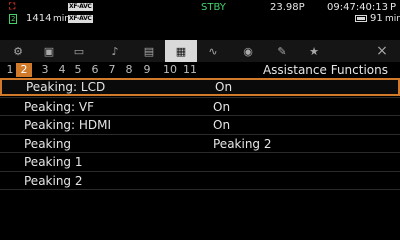 The image size is (400, 240). I want to click on sd-card-icon: 2, so click(13, 19).